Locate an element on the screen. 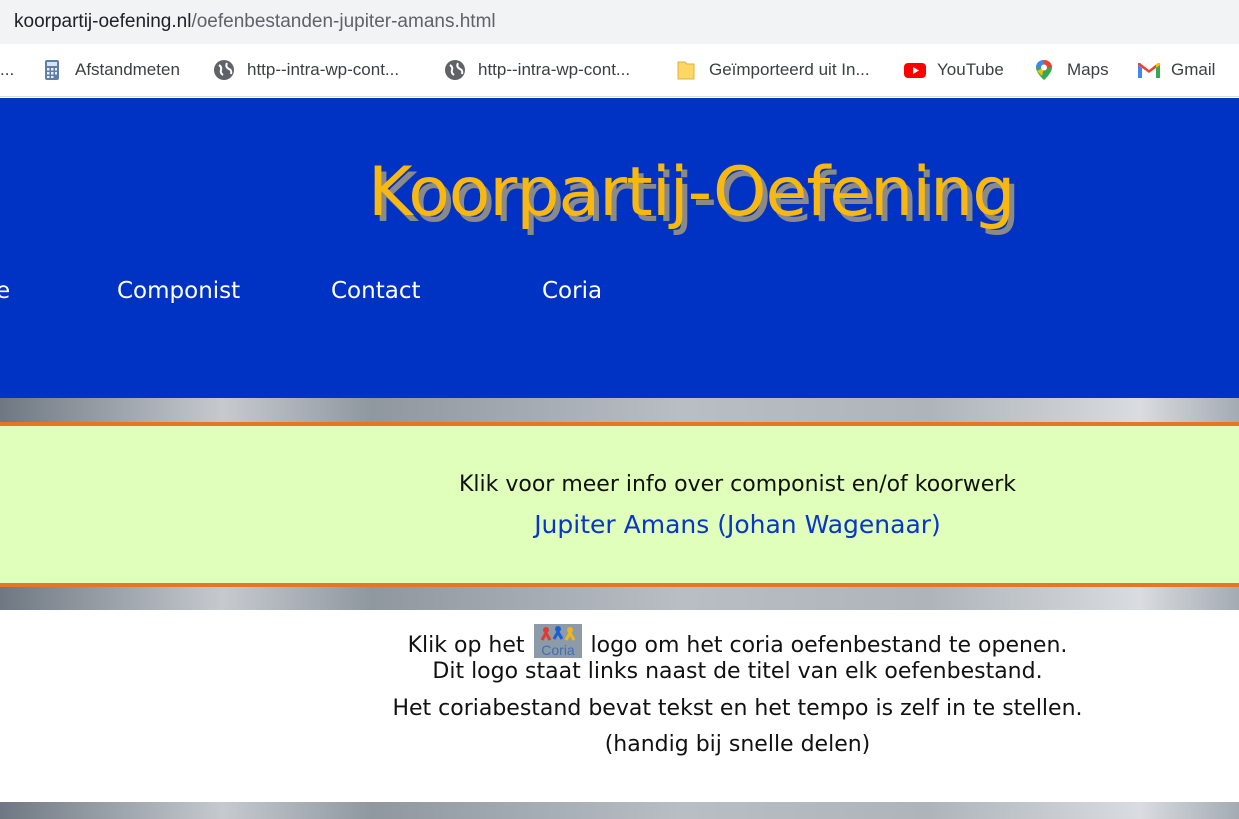 Image resolution: width=1239 pixels, height=819 pixels. calculator-icon is located at coordinates (52, 70).